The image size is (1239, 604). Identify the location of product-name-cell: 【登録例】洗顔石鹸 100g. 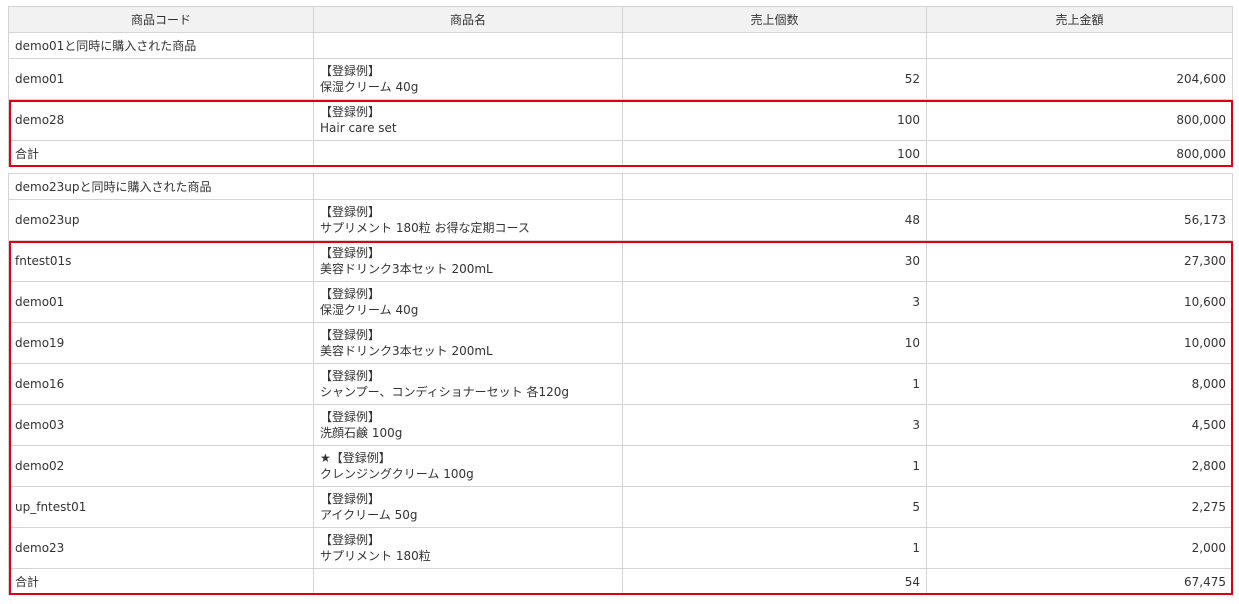
(468, 425).